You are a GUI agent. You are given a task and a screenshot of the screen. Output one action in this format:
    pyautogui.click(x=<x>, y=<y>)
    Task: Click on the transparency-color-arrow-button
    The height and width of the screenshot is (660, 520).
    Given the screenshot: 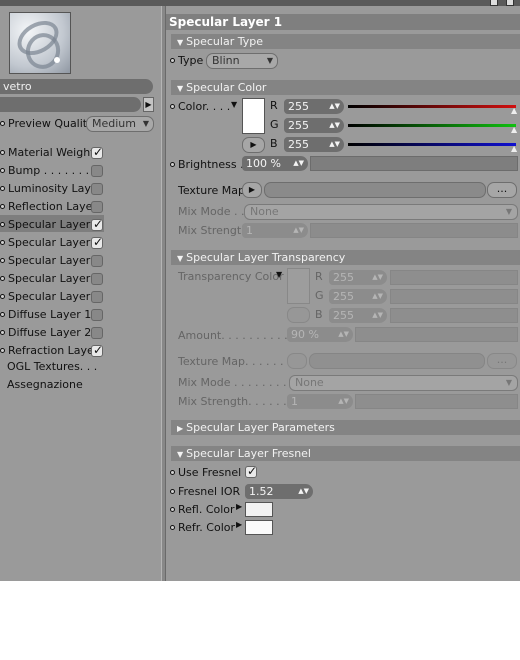 What is the action you would take?
    pyautogui.click(x=298, y=315)
    